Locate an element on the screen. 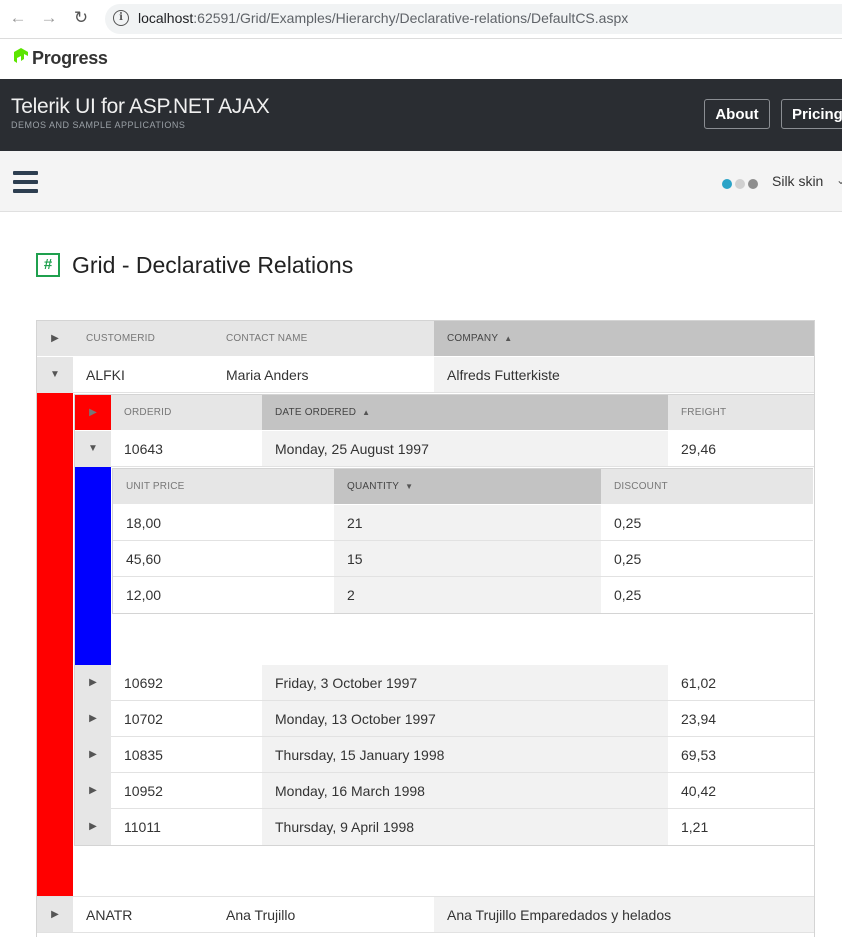  header-unit-price: UNIT PRICE is located at coordinates (223, 486).